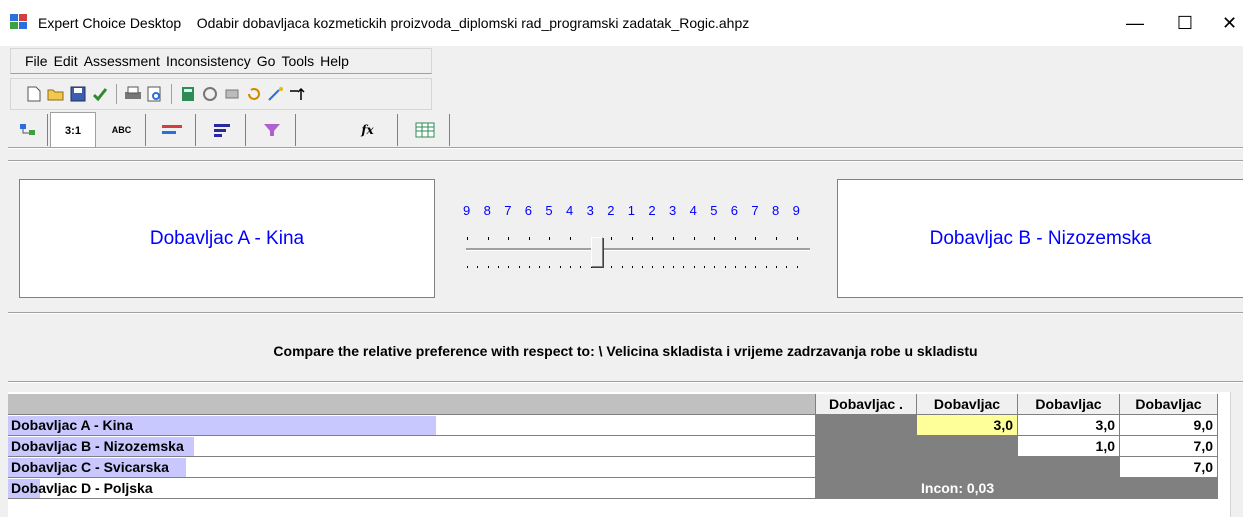  Describe the element at coordinates (1236, 454) in the screenshot. I see `vertical-scrollbar` at that location.